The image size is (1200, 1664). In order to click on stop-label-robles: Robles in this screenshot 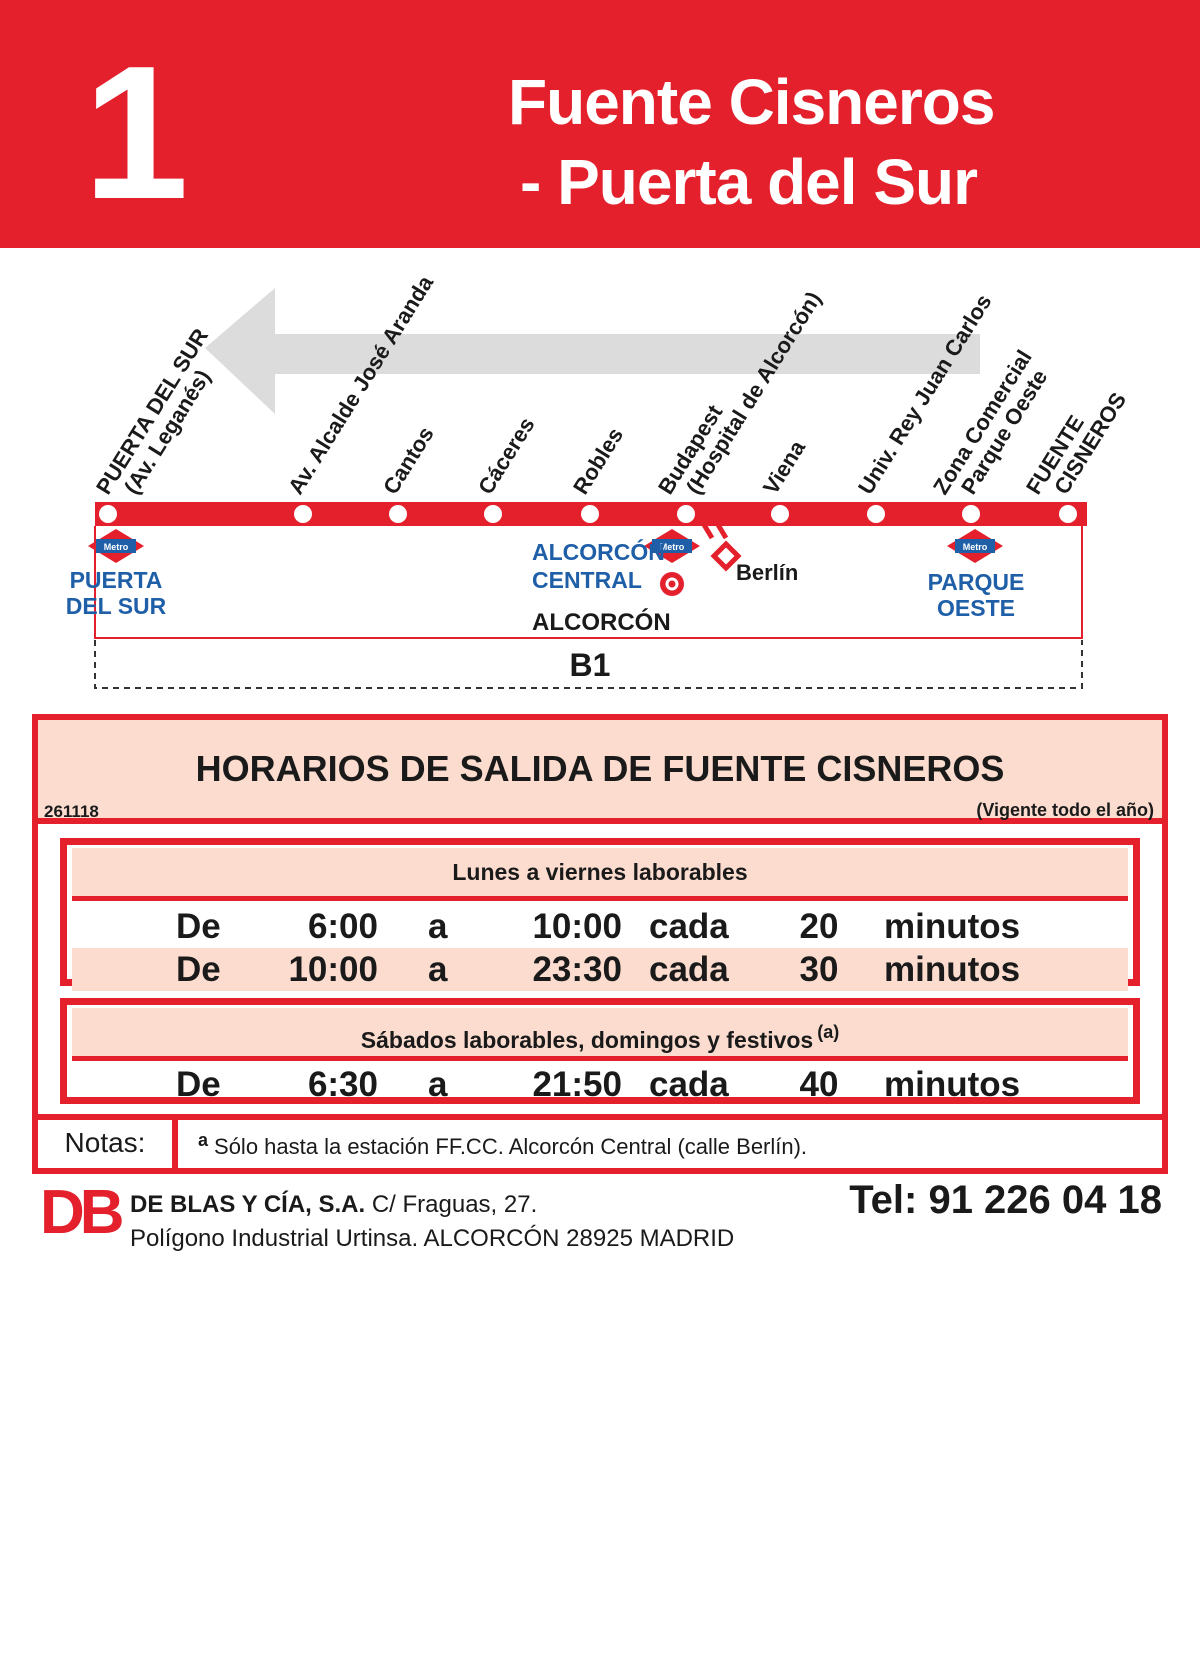, I will do `click(598, 460)`.